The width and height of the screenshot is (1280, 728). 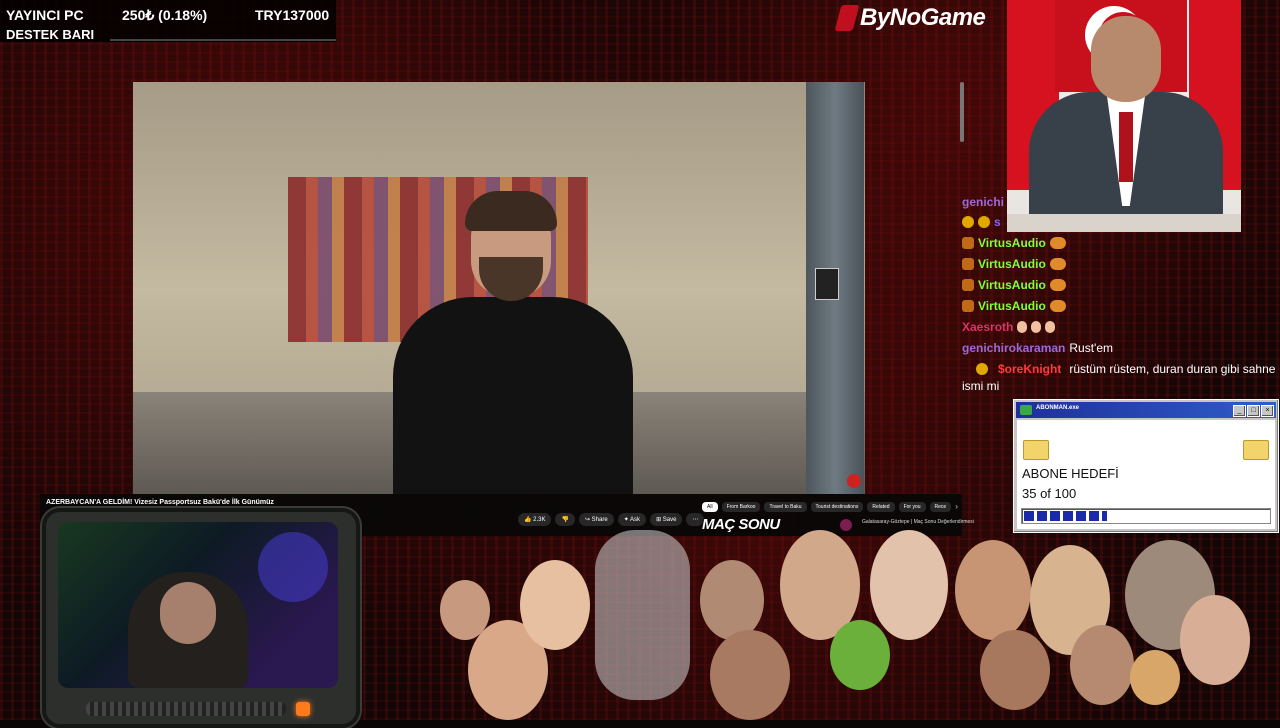 What do you see at coordinates (785, 507) in the screenshot?
I see `chip-travel-to-baku: Travel to Baku` at bounding box center [785, 507].